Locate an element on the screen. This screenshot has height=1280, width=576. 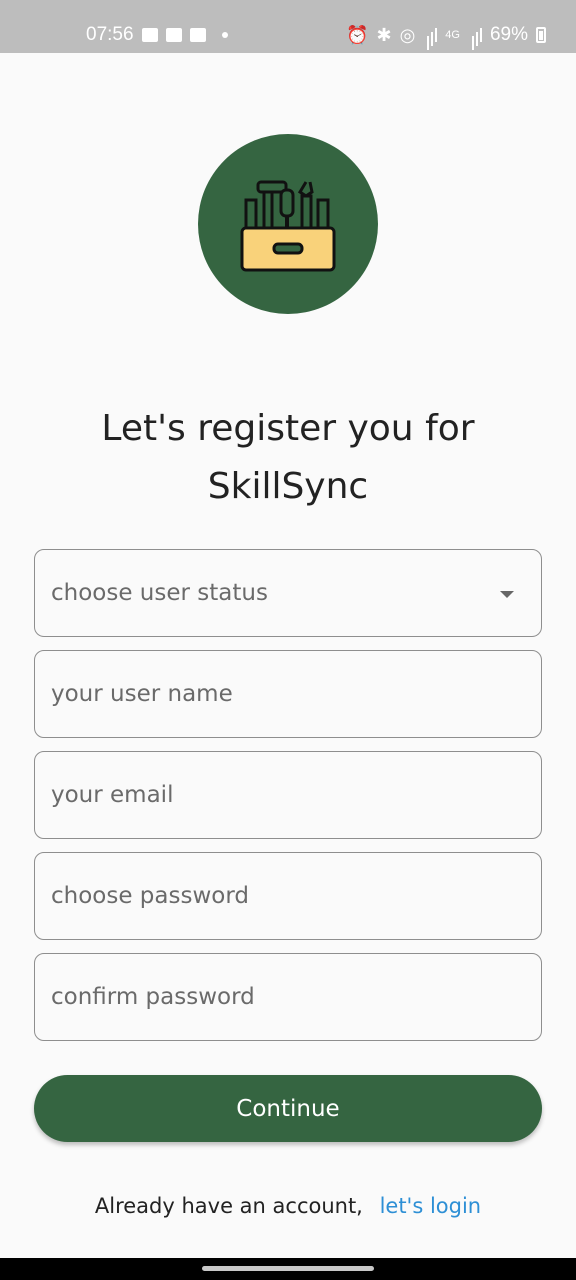
hotspot-icon: ◎ is located at coordinates (407, 35).